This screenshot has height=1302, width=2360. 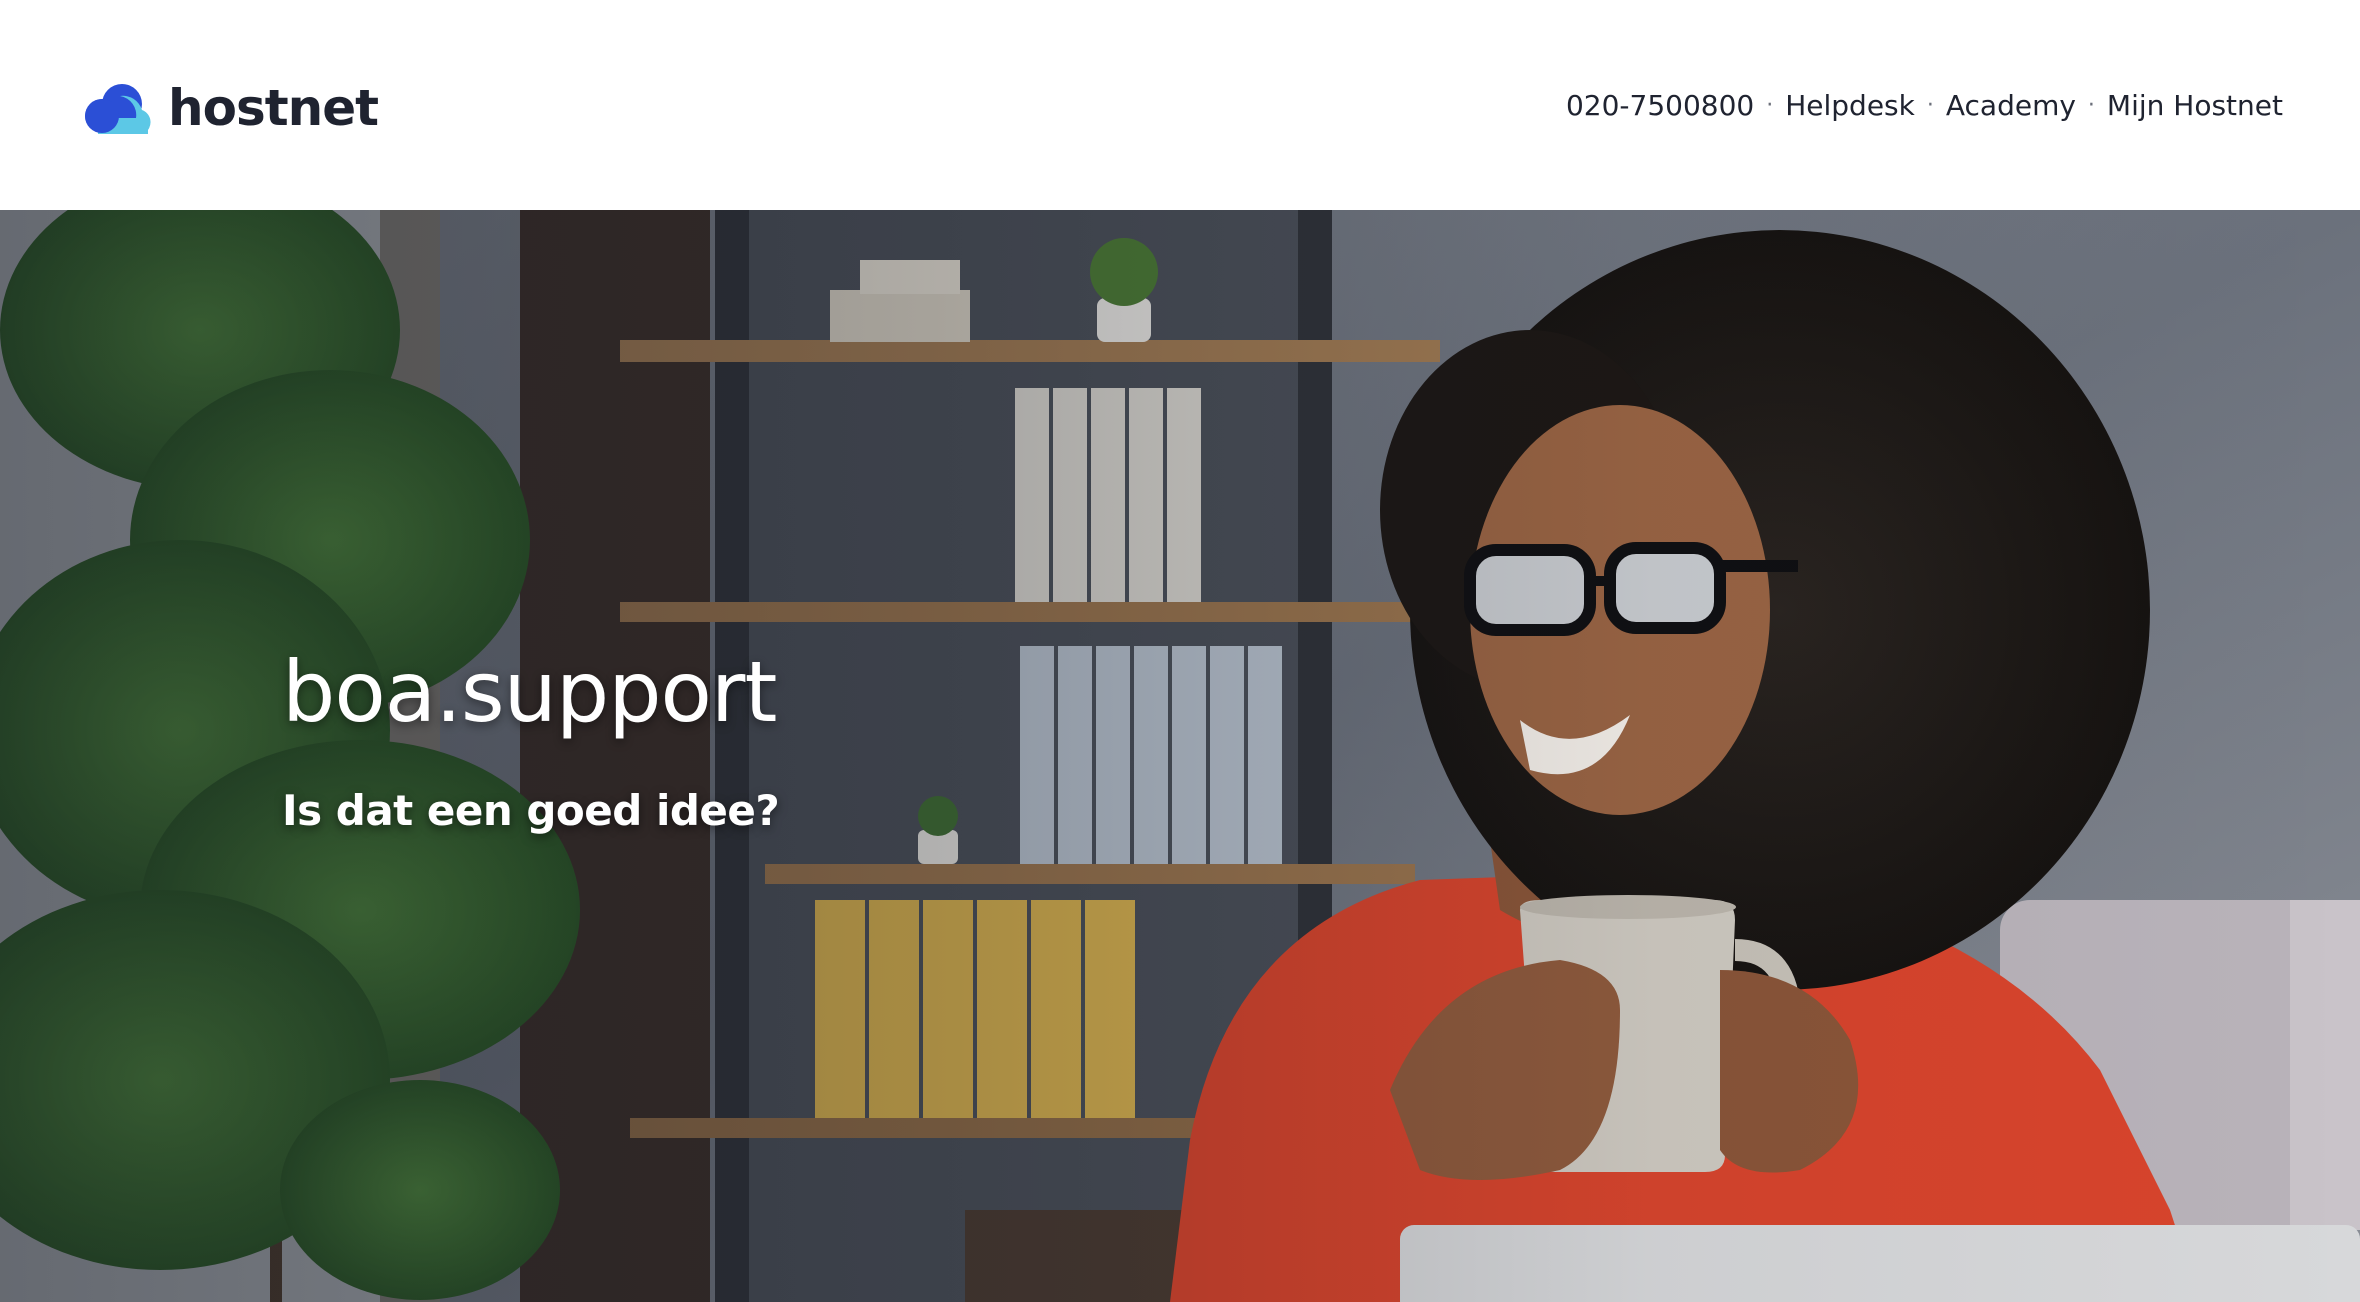 What do you see at coordinates (273, 108) in the screenshot?
I see `brand-name: hostnet` at bounding box center [273, 108].